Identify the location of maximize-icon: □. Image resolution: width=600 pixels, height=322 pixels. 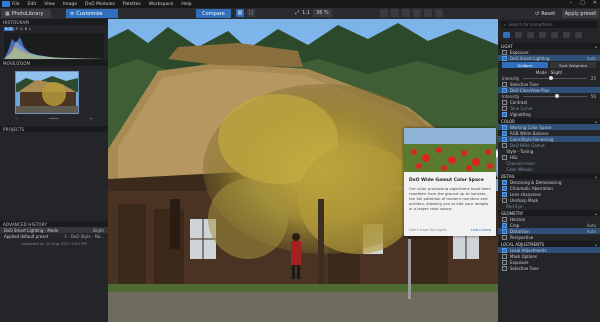
(582, 3).